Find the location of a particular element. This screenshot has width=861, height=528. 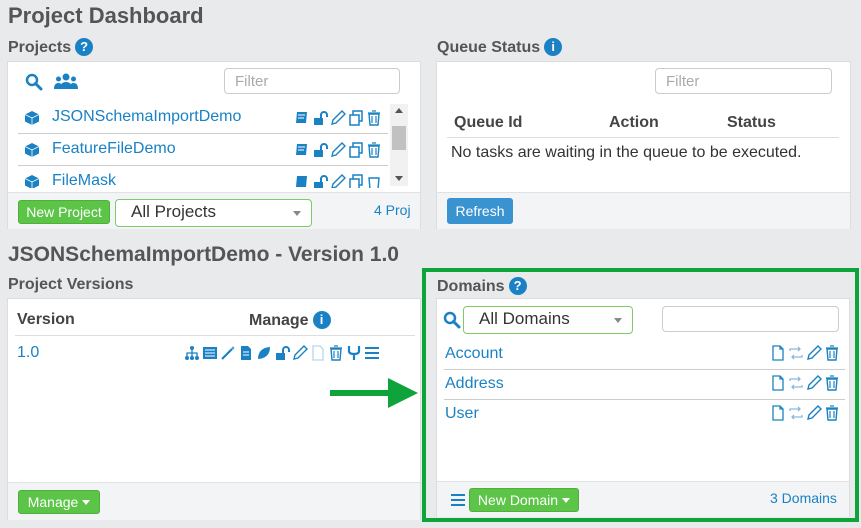

scroll-down-icon is located at coordinates (399, 178).